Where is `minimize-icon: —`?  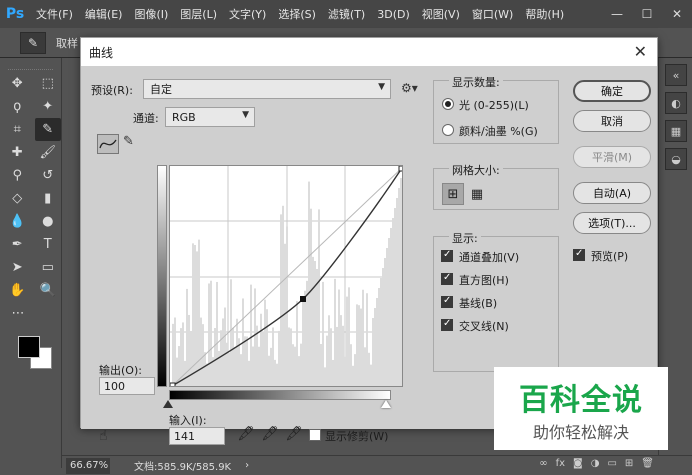
minimize-icon: — is located at coordinates (617, 14).